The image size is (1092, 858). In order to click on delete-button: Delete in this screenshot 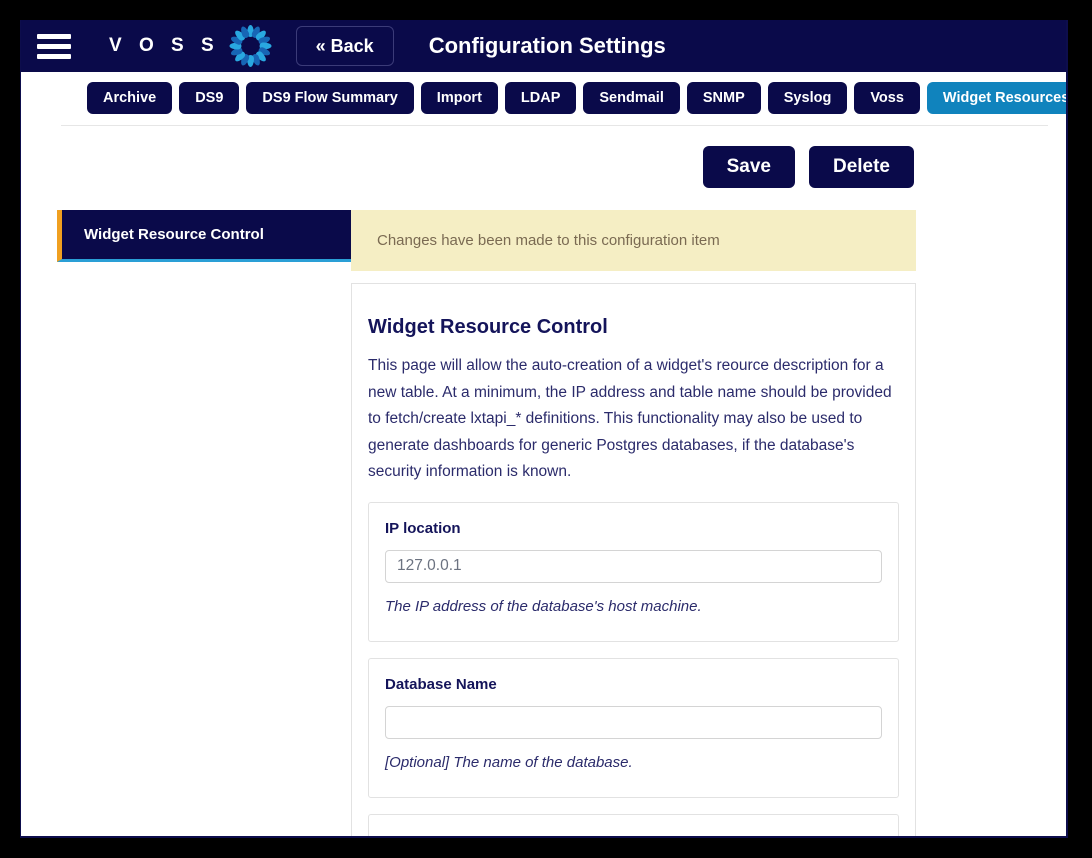, I will do `click(861, 167)`.